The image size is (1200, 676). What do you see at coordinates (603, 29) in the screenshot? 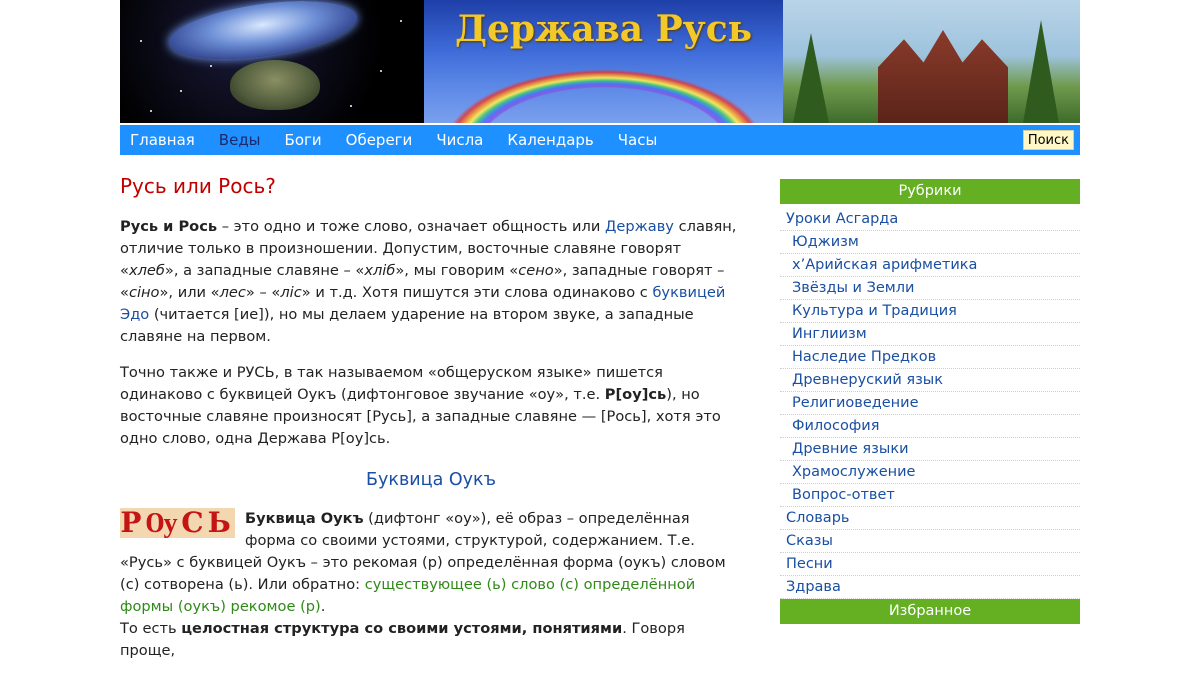
I see `site-title: Держава Русь` at bounding box center [603, 29].